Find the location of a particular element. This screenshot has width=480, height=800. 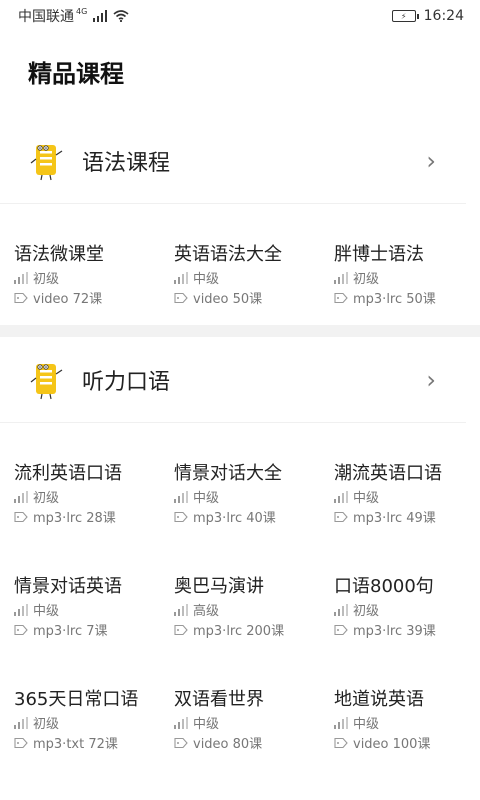

course-info: video 50课 is located at coordinates (228, 299).